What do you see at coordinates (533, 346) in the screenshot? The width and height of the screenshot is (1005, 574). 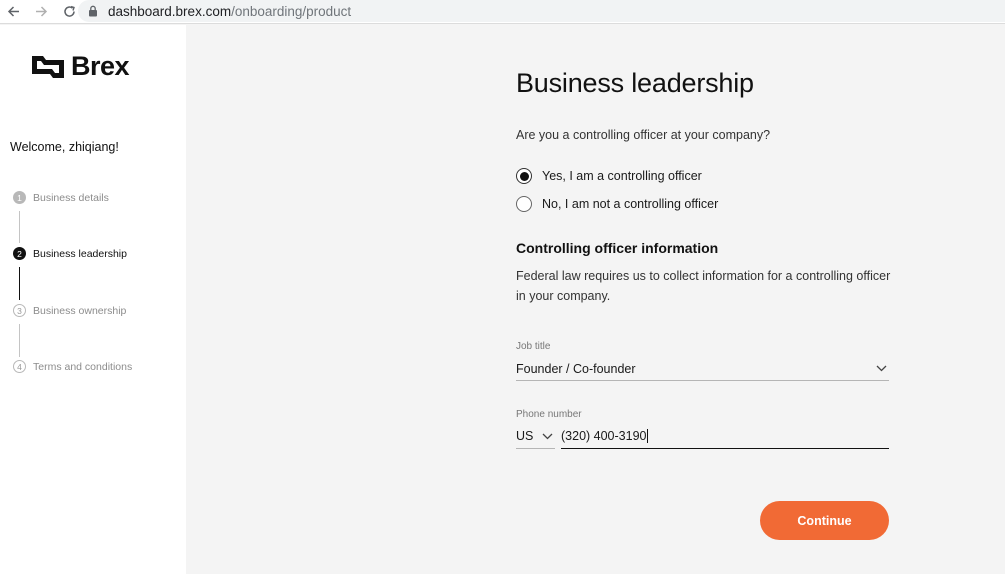 I see `job-title-label: Job title` at bounding box center [533, 346].